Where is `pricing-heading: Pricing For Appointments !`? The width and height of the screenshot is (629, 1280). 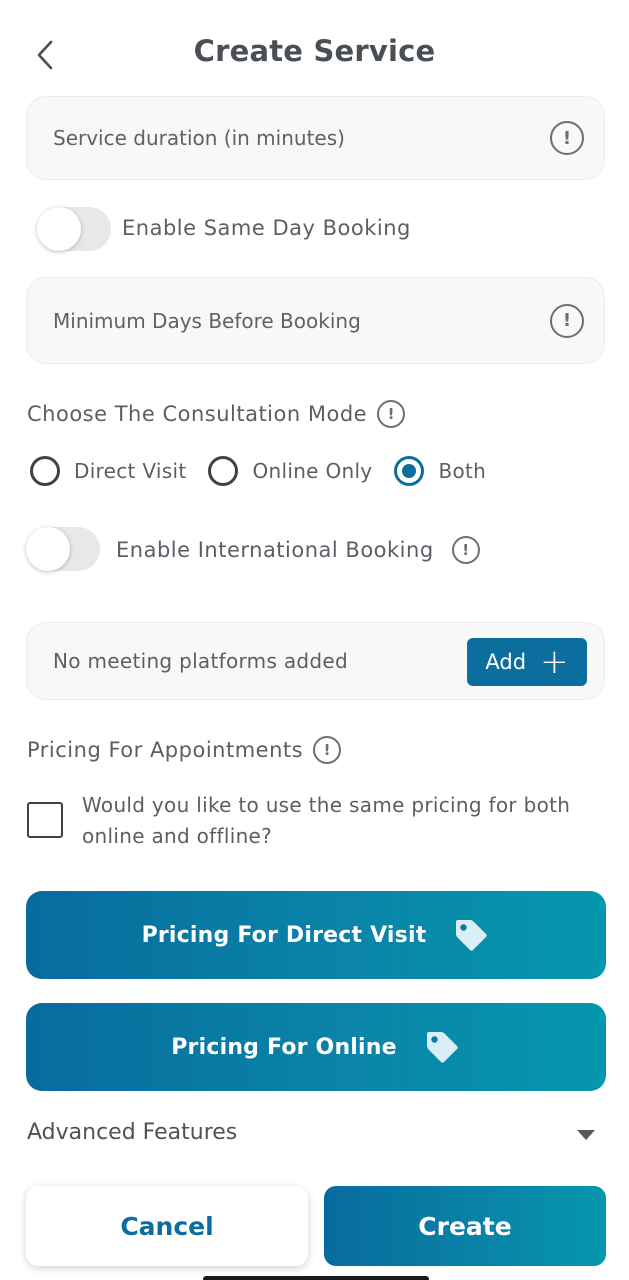
pricing-heading: Pricing For Appointments ! is located at coordinates (184, 750).